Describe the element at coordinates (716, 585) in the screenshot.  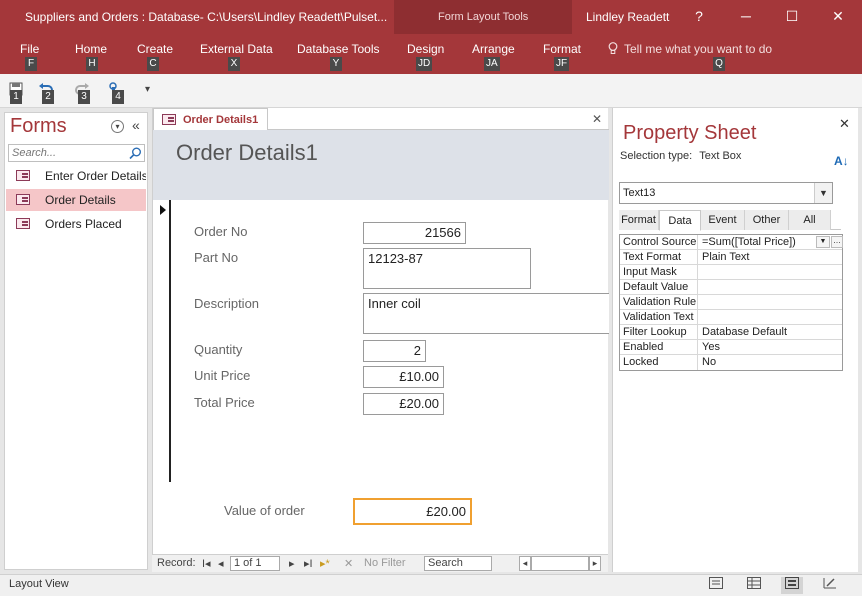
I see `form-view-button` at that location.